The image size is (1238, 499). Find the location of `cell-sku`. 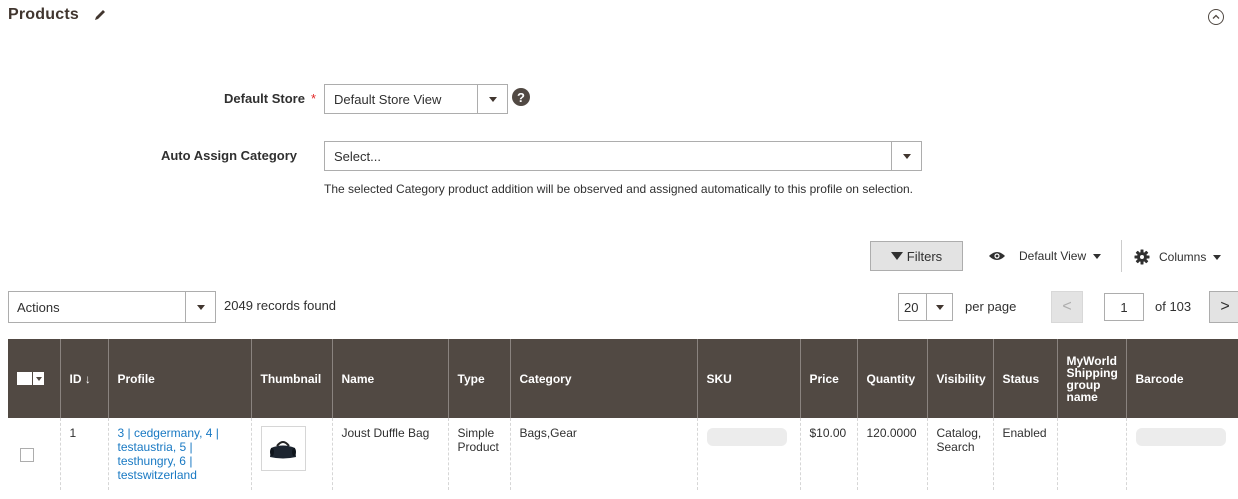

cell-sku is located at coordinates (748, 454).